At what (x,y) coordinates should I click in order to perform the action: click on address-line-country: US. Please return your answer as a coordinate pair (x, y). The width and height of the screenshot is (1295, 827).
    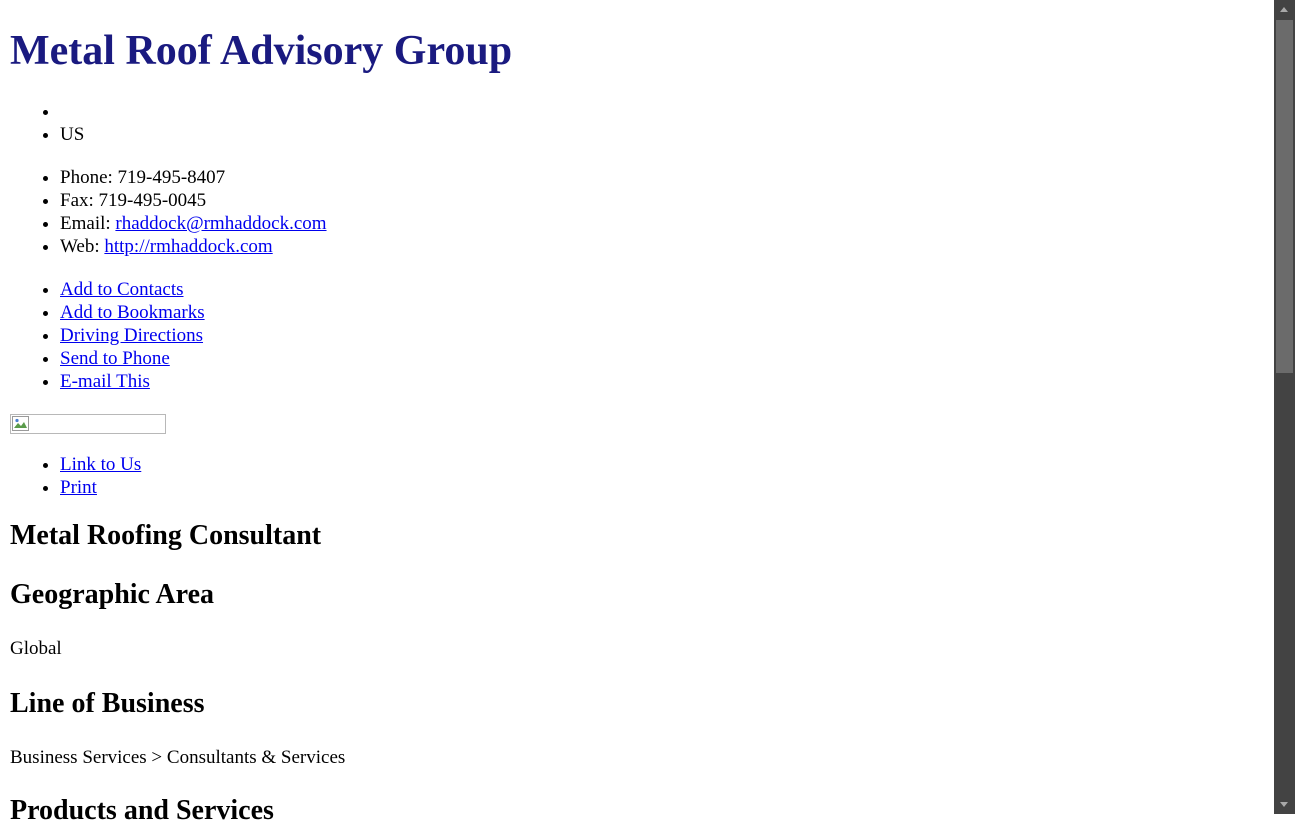
    Looking at the image, I should click on (72, 134).